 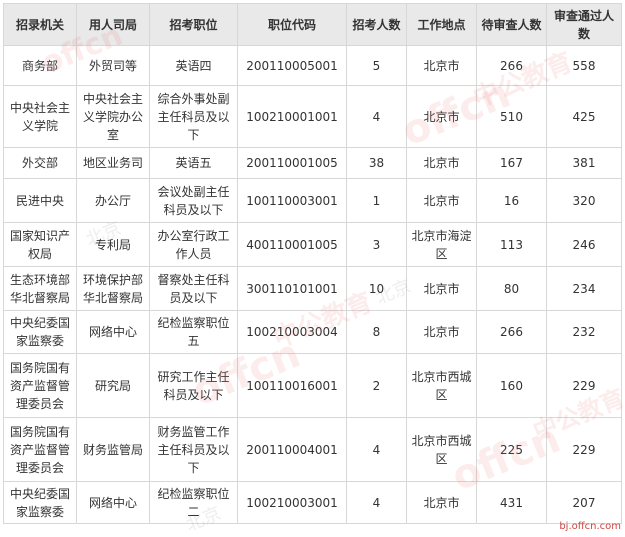 I want to click on cell-code: 400110001005, so click(x=292, y=244).